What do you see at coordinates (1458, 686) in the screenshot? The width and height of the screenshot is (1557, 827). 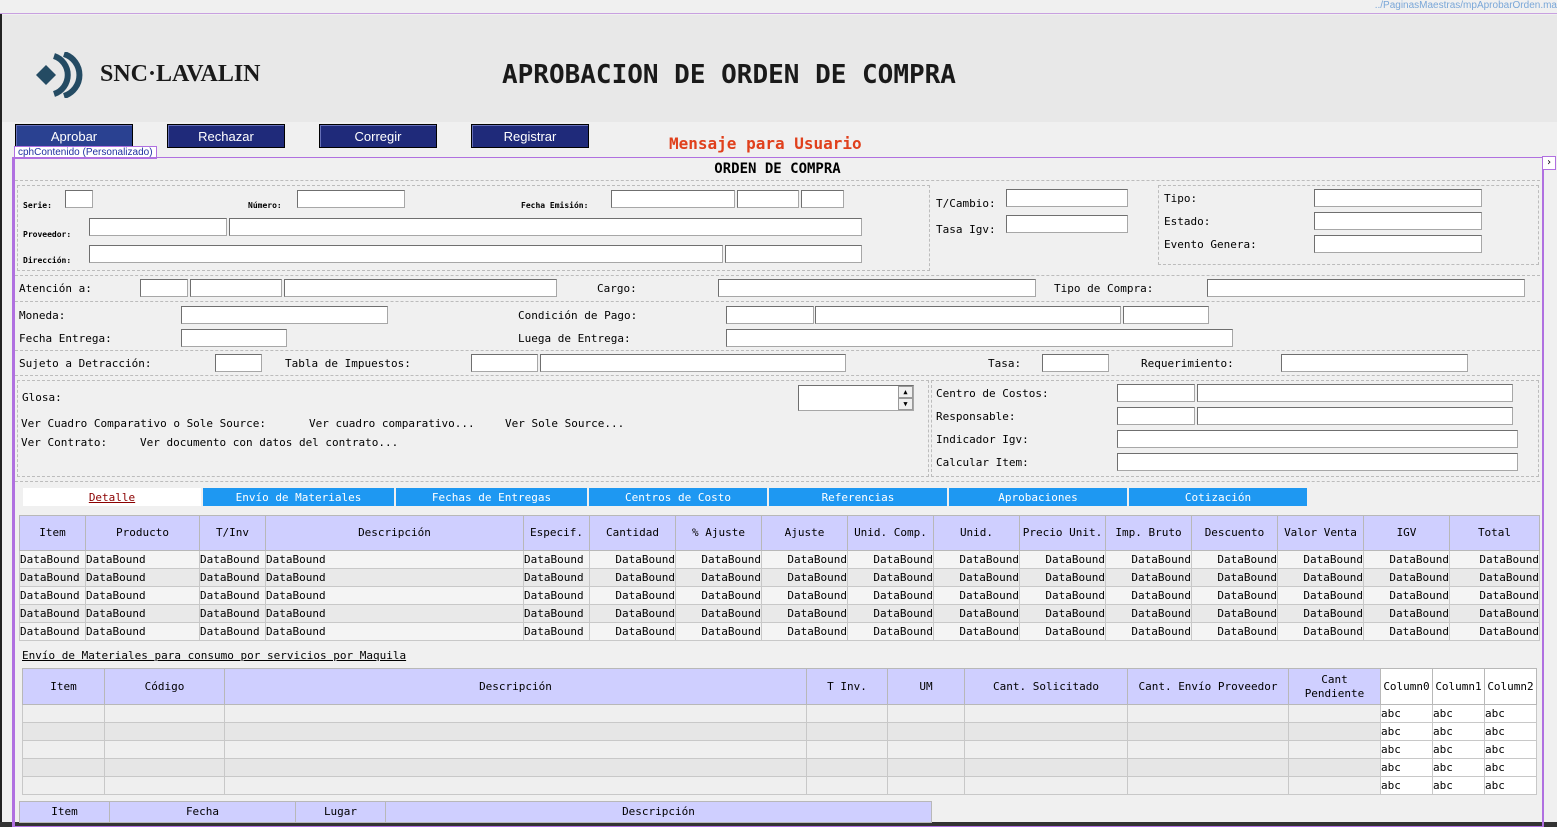 I see `mat-header-column1: Column1` at bounding box center [1458, 686].